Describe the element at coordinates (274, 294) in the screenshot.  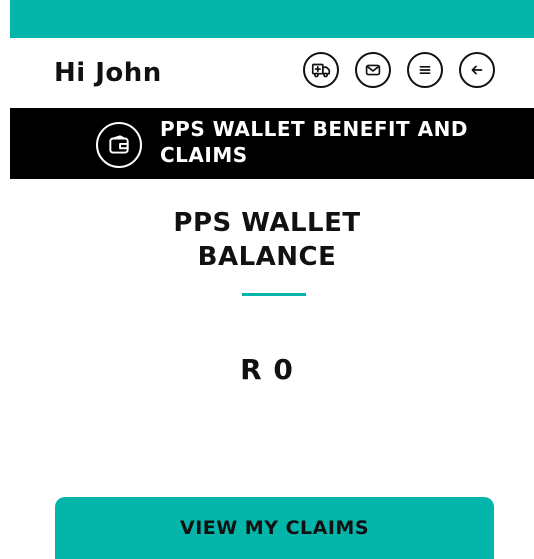
I see `title-divider` at that location.